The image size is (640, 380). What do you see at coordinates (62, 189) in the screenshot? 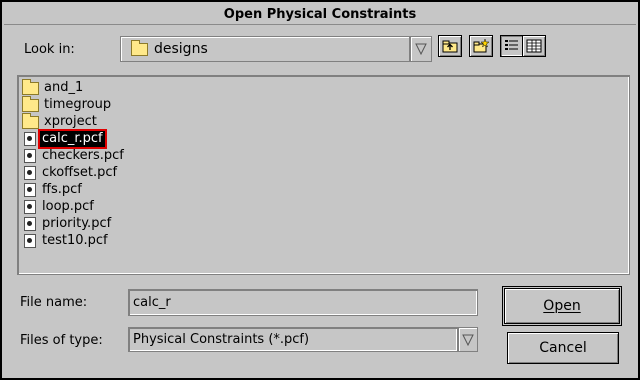
I see `list-item-label: ffs.pcf` at bounding box center [62, 189].